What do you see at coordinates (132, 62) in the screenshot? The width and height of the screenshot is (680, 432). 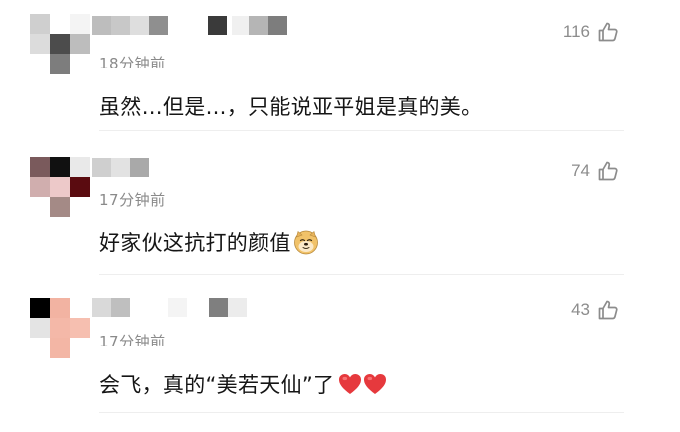 I see `comment-timestamp: 18分钟前` at bounding box center [132, 62].